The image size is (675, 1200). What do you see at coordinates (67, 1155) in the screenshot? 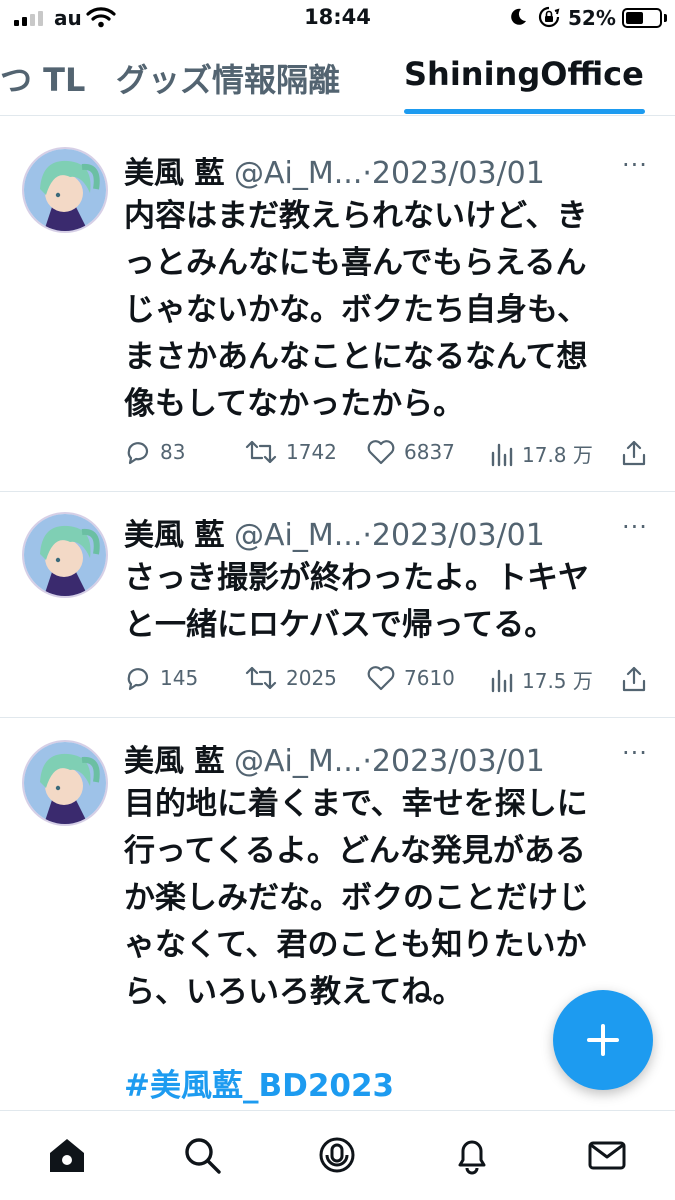
I see `home-icon` at bounding box center [67, 1155].